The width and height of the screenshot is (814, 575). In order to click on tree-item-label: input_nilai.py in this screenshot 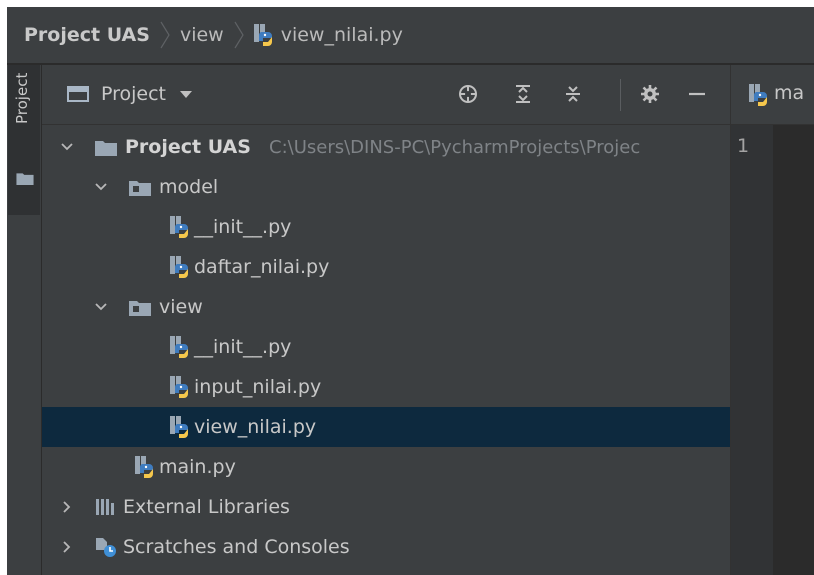, I will do `click(258, 387)`.